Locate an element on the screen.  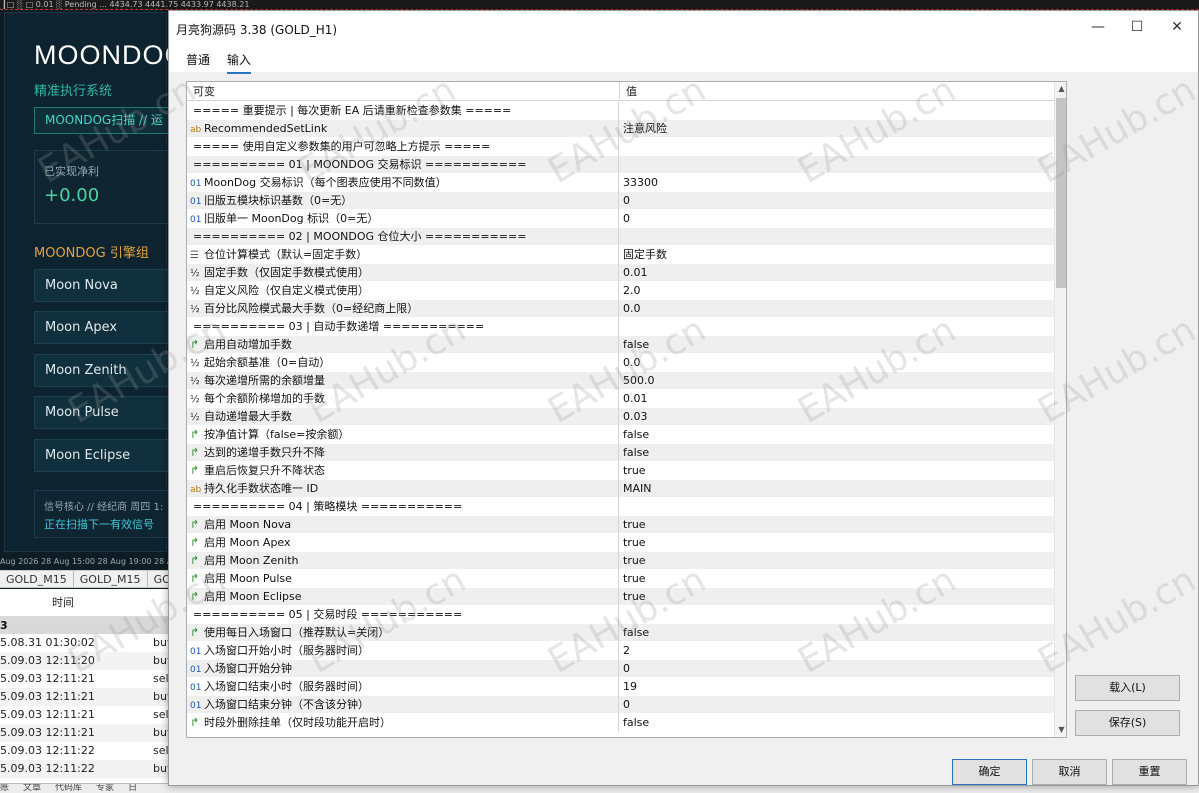
parameter-row: ↱ 达到的递增手数只升不降 false is located at coordinates (620, 453).